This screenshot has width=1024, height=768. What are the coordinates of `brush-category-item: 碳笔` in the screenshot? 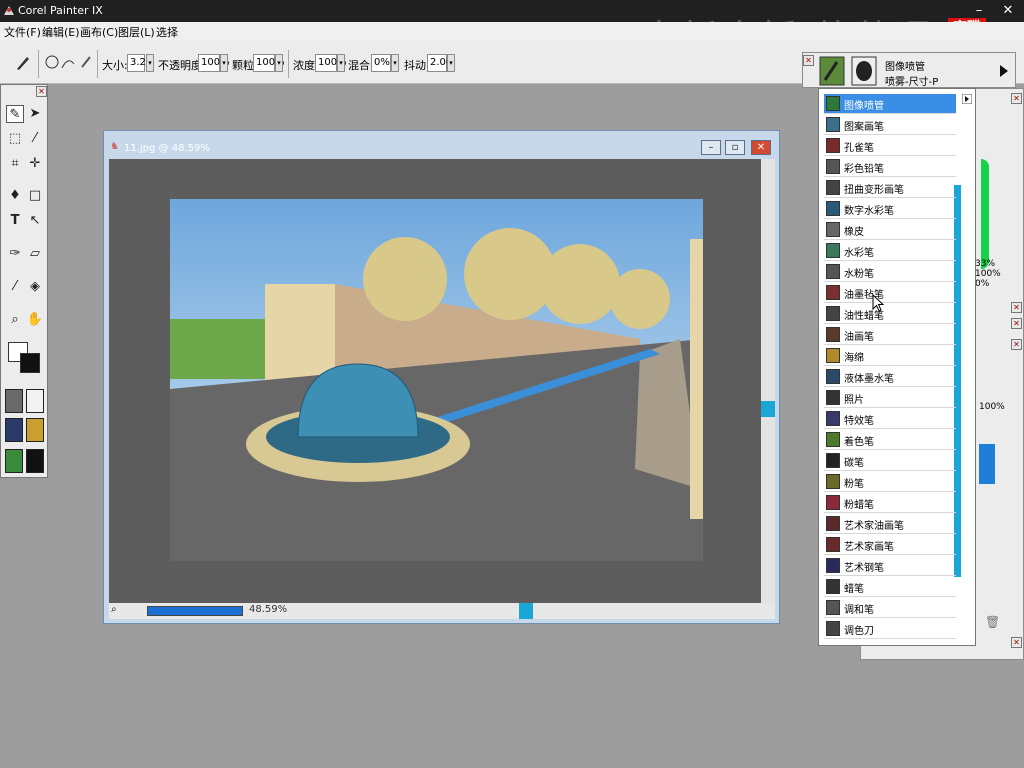 It's located at (890, 461).